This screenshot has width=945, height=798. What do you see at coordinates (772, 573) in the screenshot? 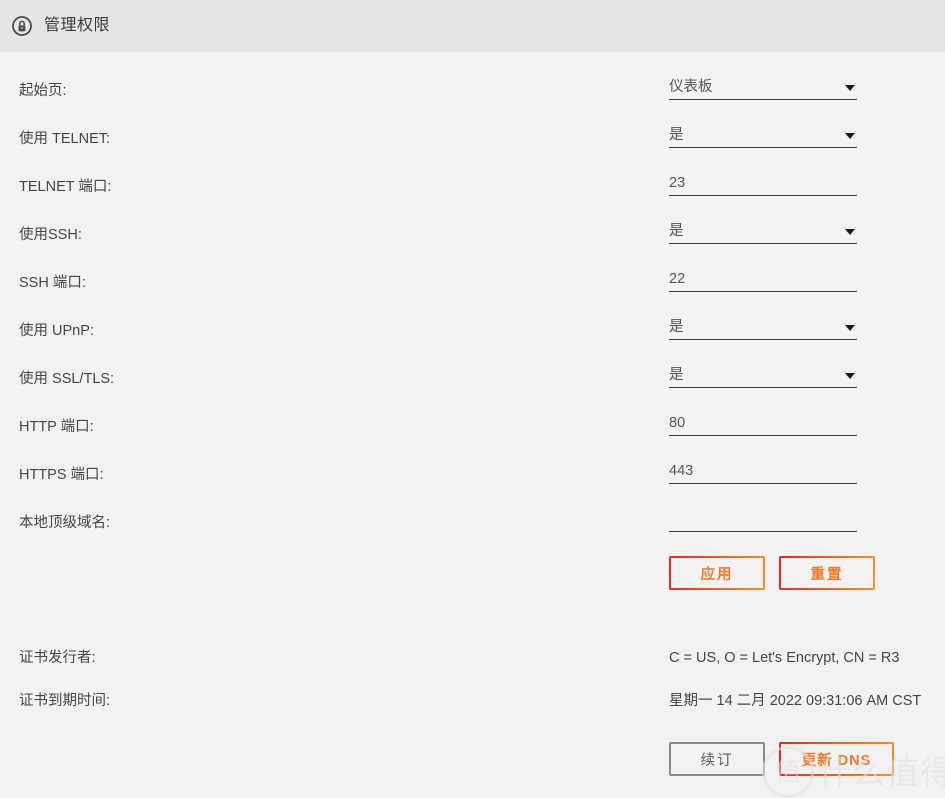
I see `form-action-buttons: 应用 重置` at bounding box center [772, 573].